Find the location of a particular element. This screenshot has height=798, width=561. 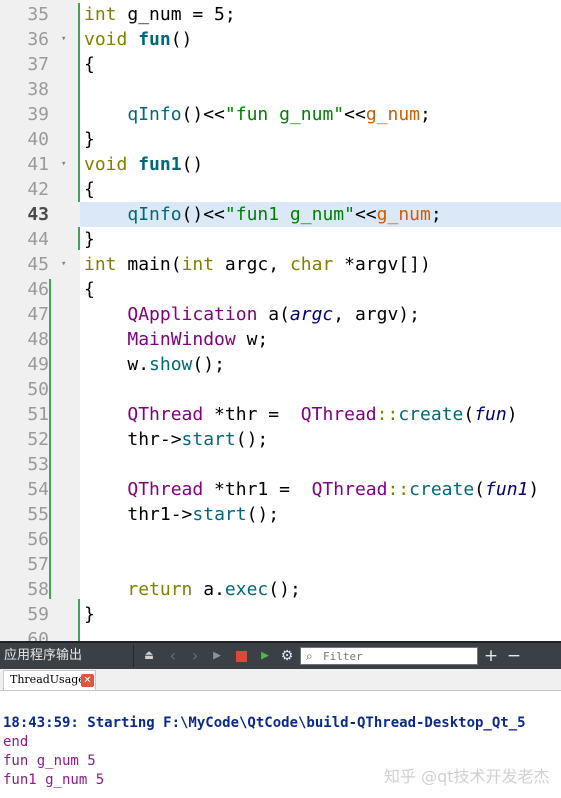

line-number: 48 is located at coordinates (38, 339).